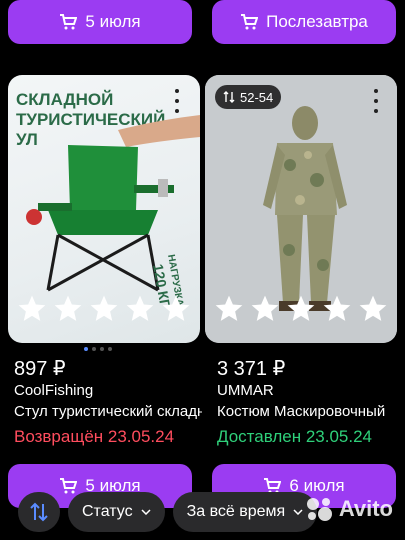 This screenshot has height=540, width=405. What do you see at coordinates (27, 139) in the screenshot?
I see `image-caption-bot: УЛ` at bounding box center [27, 139].